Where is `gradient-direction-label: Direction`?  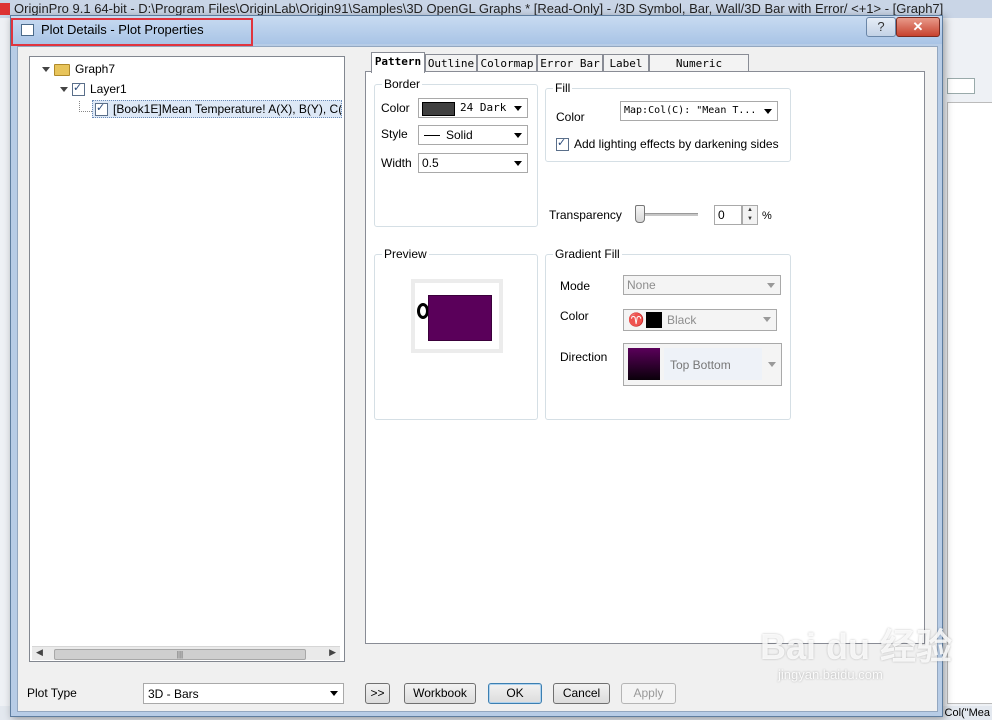
gradient-direction-label: Direction is located at coordinates (584, 357).